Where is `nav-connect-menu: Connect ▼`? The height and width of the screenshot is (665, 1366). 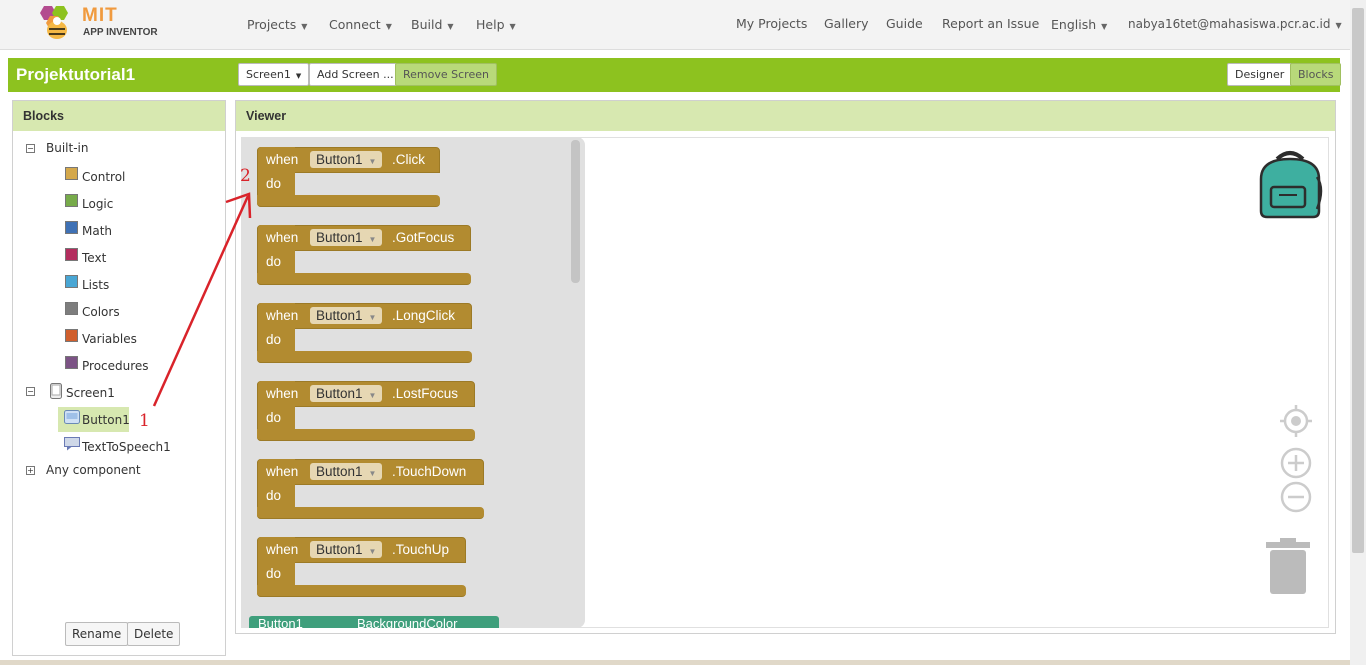 nav-connect-menu: Connect ▼ is located at coordinates (360, 24).